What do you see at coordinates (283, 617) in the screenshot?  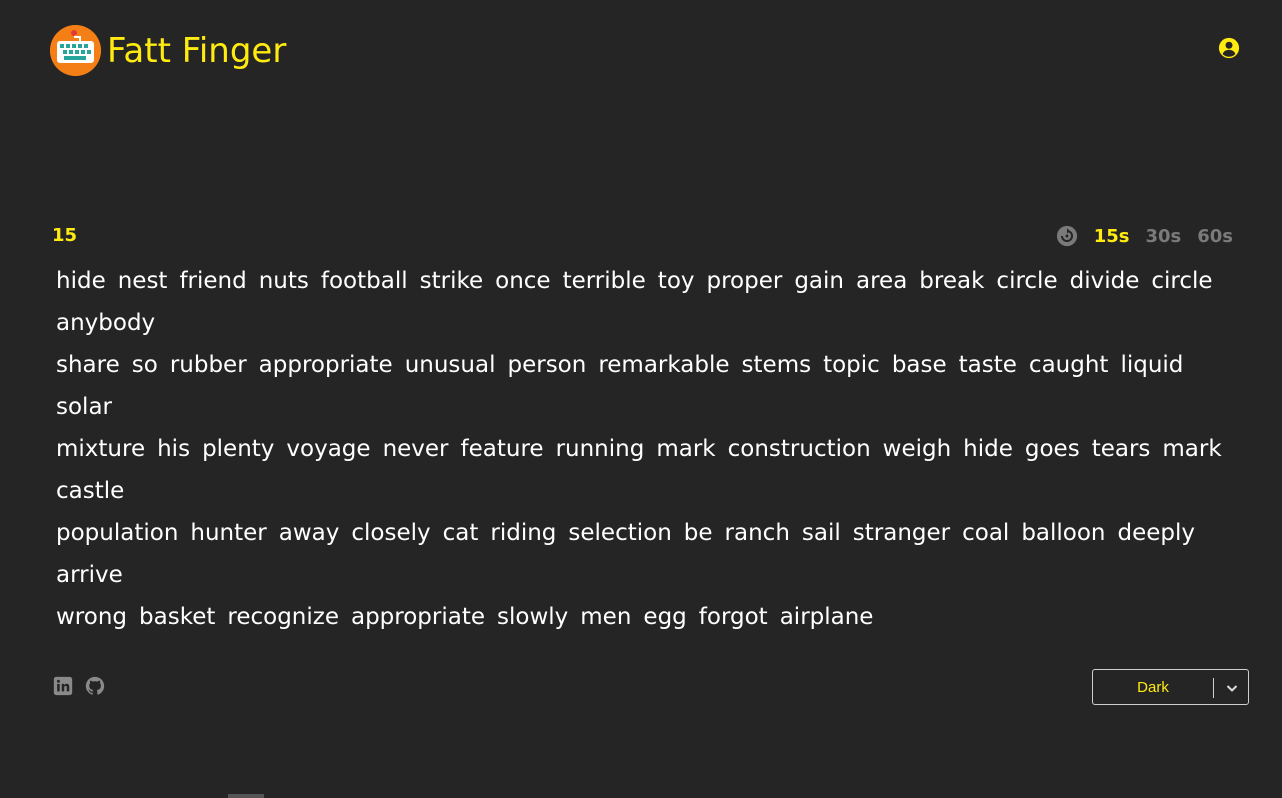 I see `word: recognize` at bounding box center [283, 617].